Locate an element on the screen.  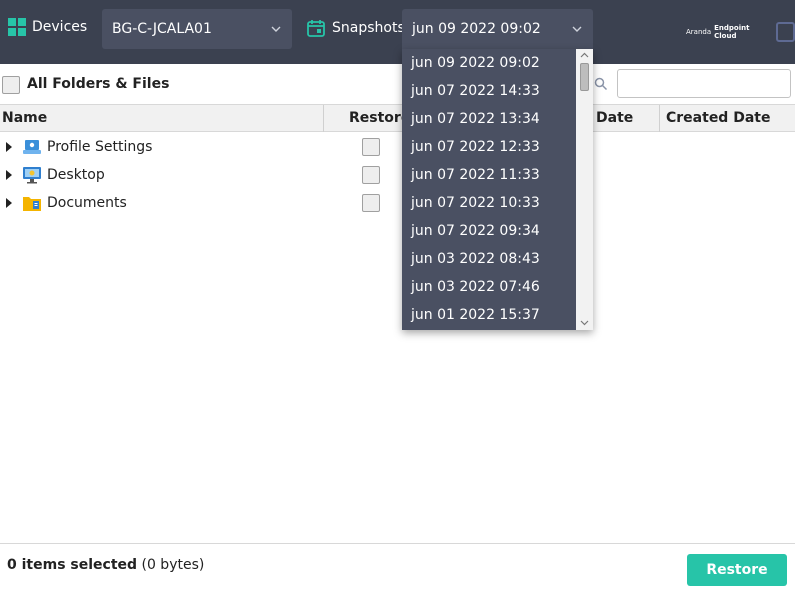
windows-icon is located at coordinates (17, 27).